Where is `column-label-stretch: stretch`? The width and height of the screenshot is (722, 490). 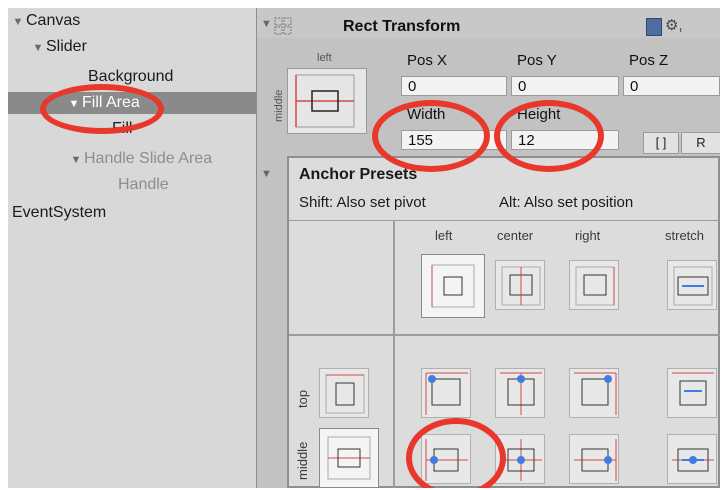
column-label-stretch: stretch is located at coordinates (685, 235).